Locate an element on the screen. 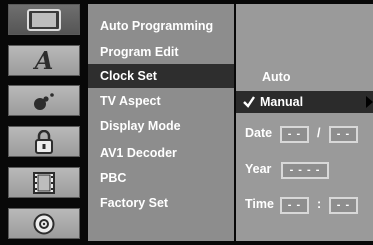  time-label: Time is located at coordinates (259, 204).